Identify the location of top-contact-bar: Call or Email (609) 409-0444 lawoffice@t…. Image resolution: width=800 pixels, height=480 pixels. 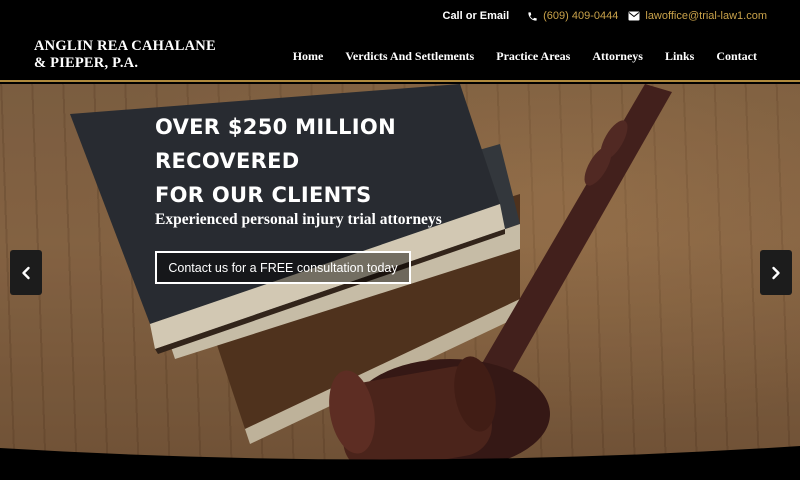
(400, 16).